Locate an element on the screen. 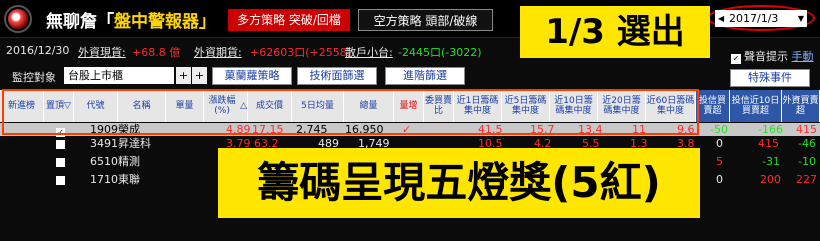  stock-code: 3491 is located at coordinates (104, 143).